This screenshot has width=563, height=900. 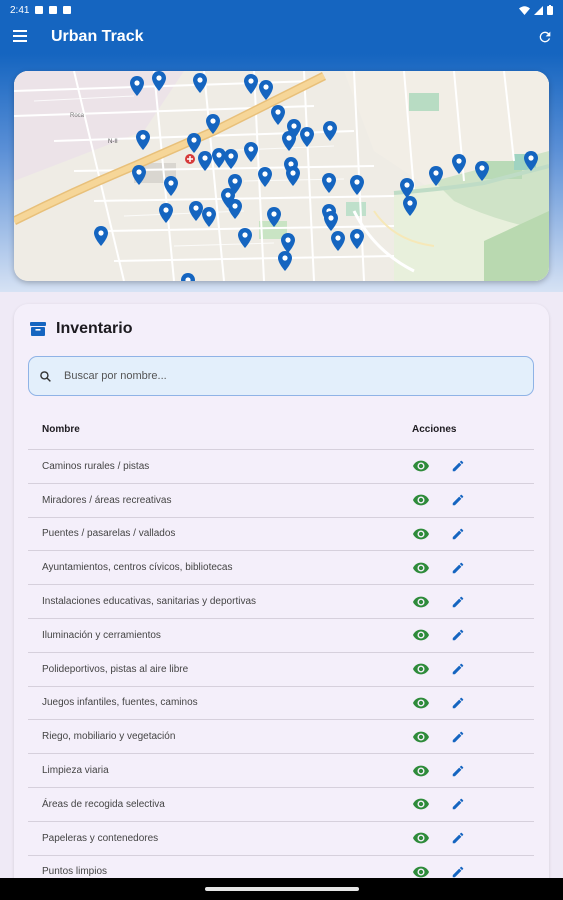 I want to click on shield-icon, so click(x=39, y=10).